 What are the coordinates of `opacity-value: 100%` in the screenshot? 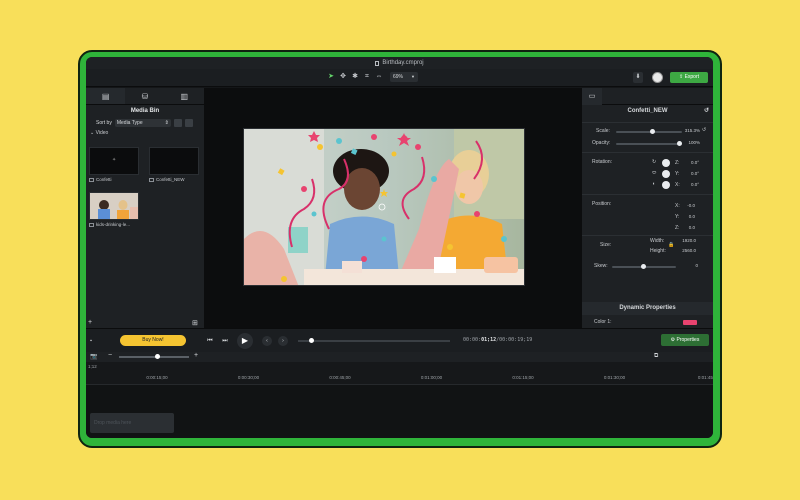 It's located at (689, 142).